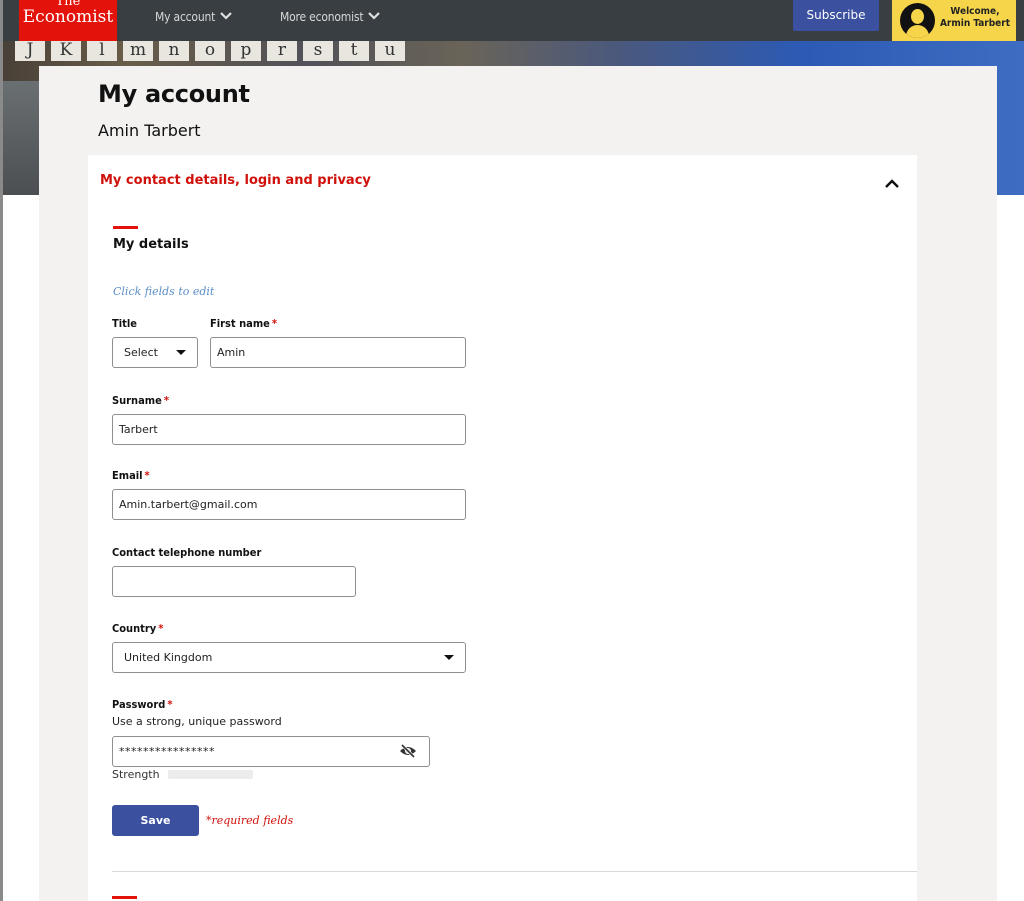  I want to click on nav-more-economist-label: More economist, so click(322, 17).